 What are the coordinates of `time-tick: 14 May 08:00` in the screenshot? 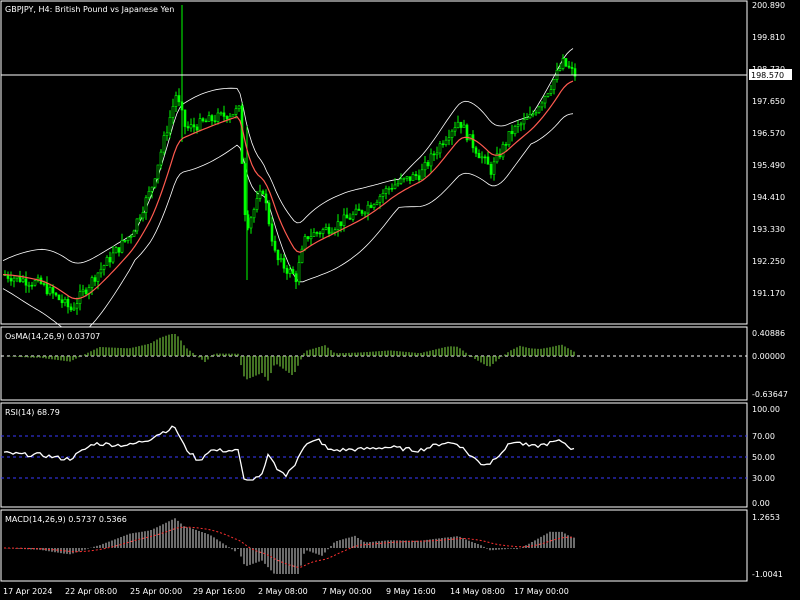 It's located at (477, 591).